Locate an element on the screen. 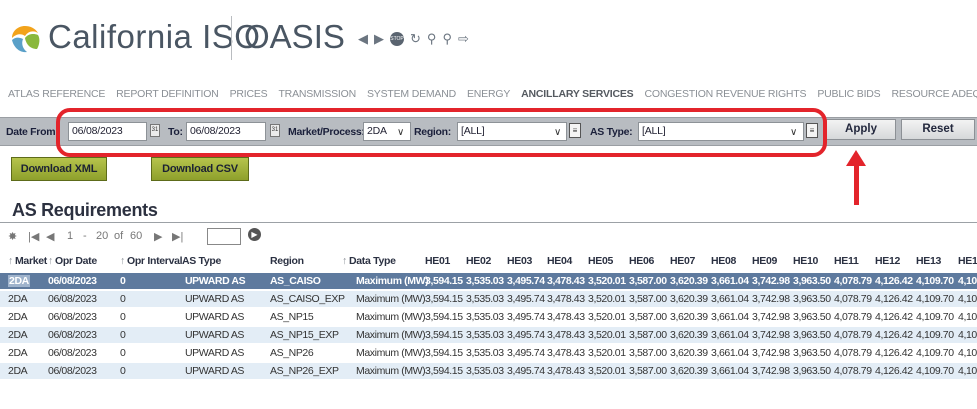  nav-system-demand: SYSTEM DEMAND is located at coordinates (411, 94).